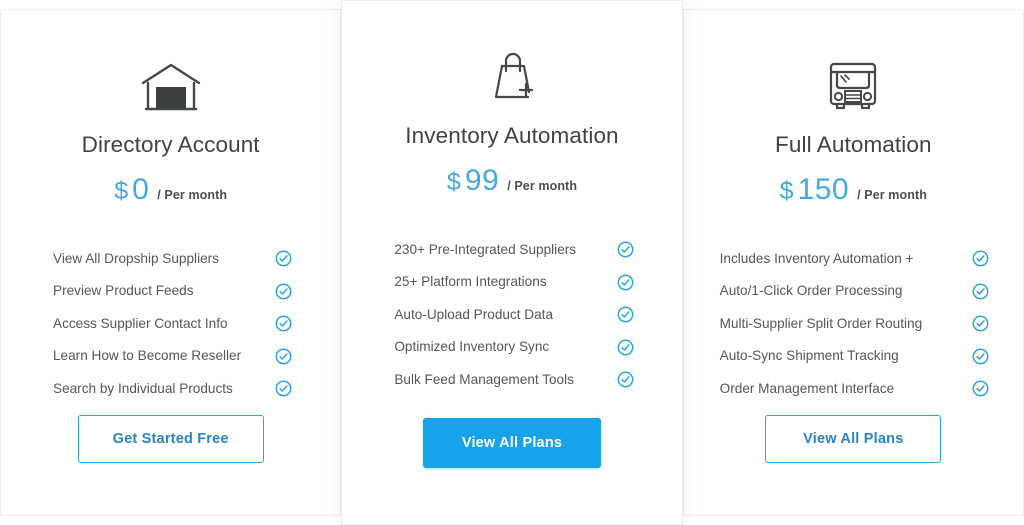 The height and width of the screenshot is (525, 1024). I want to click on list-item: Auto-Sync Shipment Tracking, so click(854, 356).